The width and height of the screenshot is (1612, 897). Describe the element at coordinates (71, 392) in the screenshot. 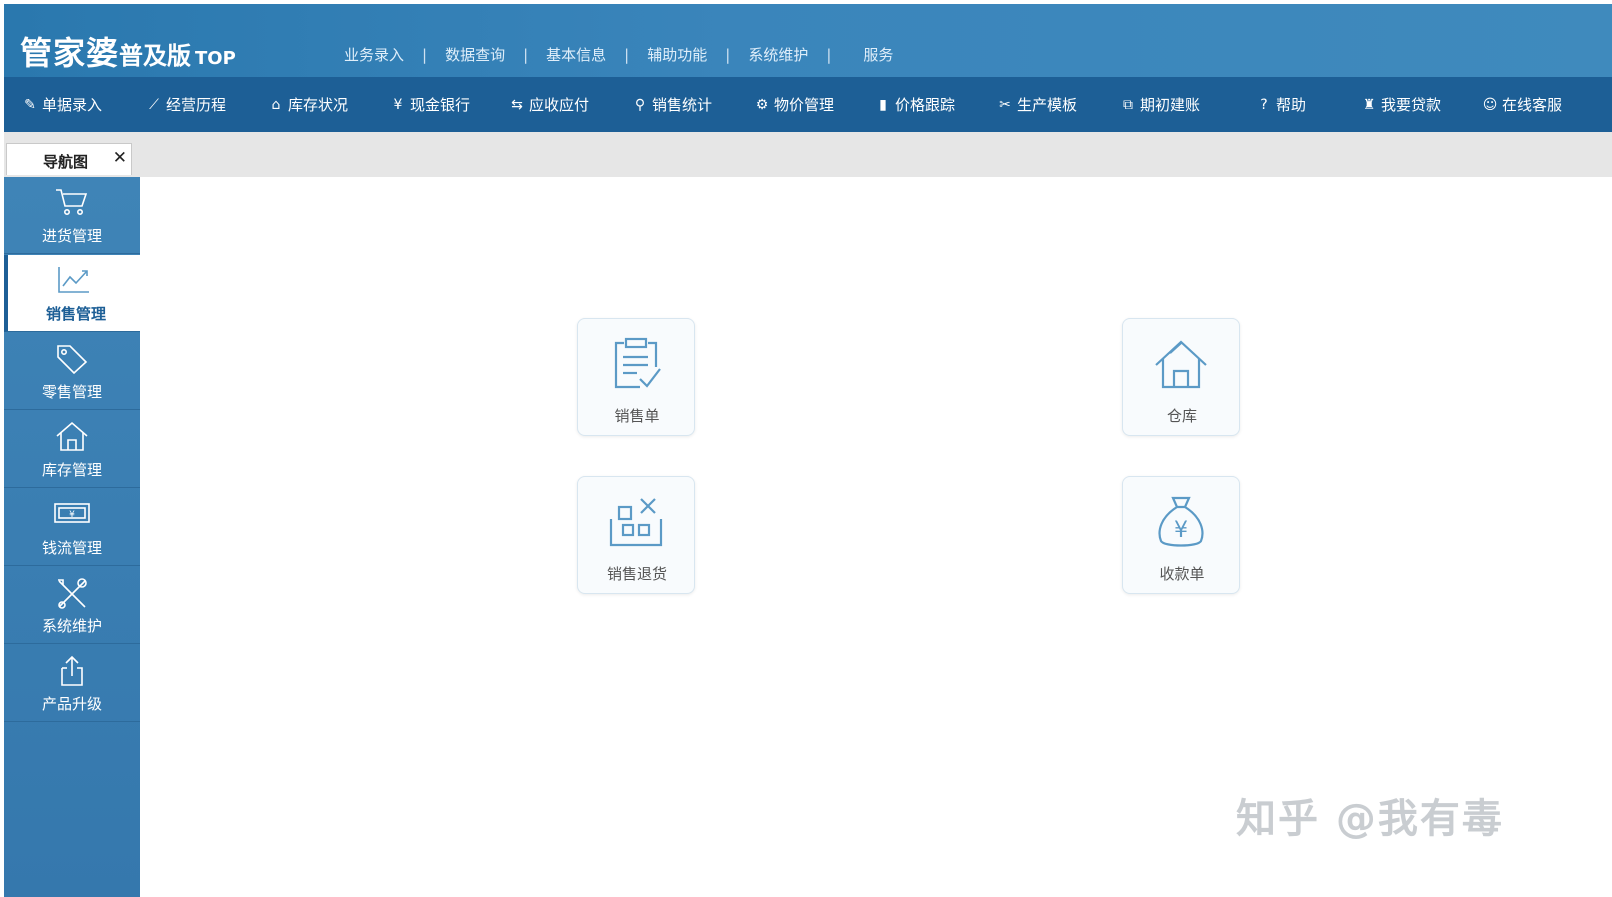

I see `sidebar-item-label: 零售管理` at that location.